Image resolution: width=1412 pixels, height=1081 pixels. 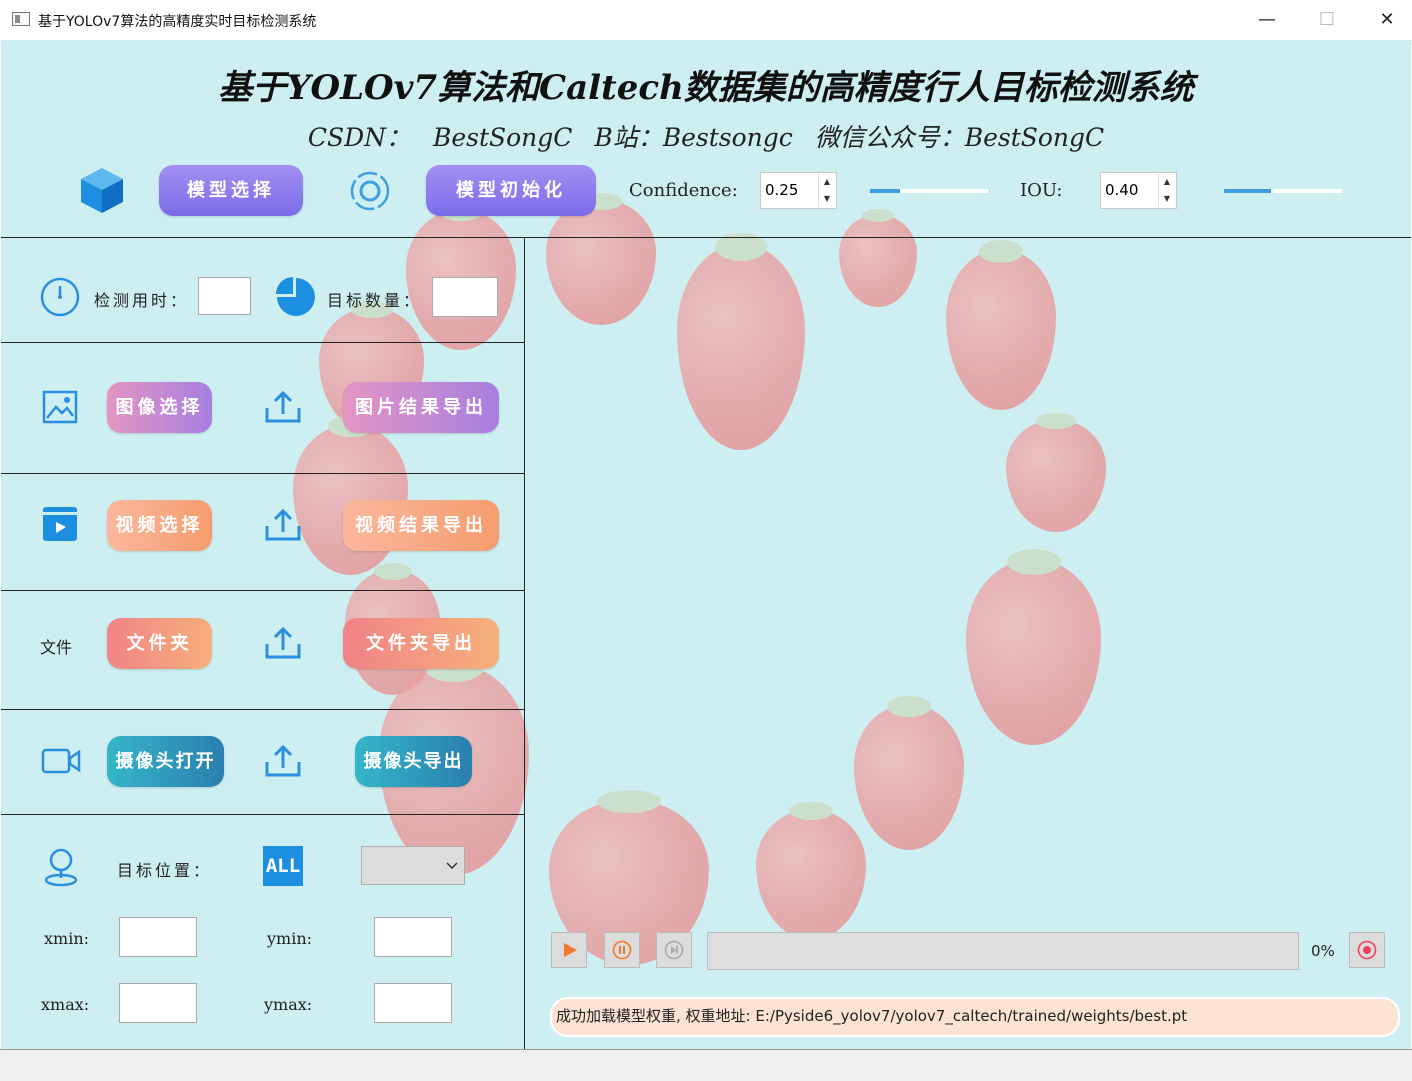 What do you see at coordinates (413, 865) in the screenshot?
I see `target-select-dropdown` at bounding box center [413, 865].